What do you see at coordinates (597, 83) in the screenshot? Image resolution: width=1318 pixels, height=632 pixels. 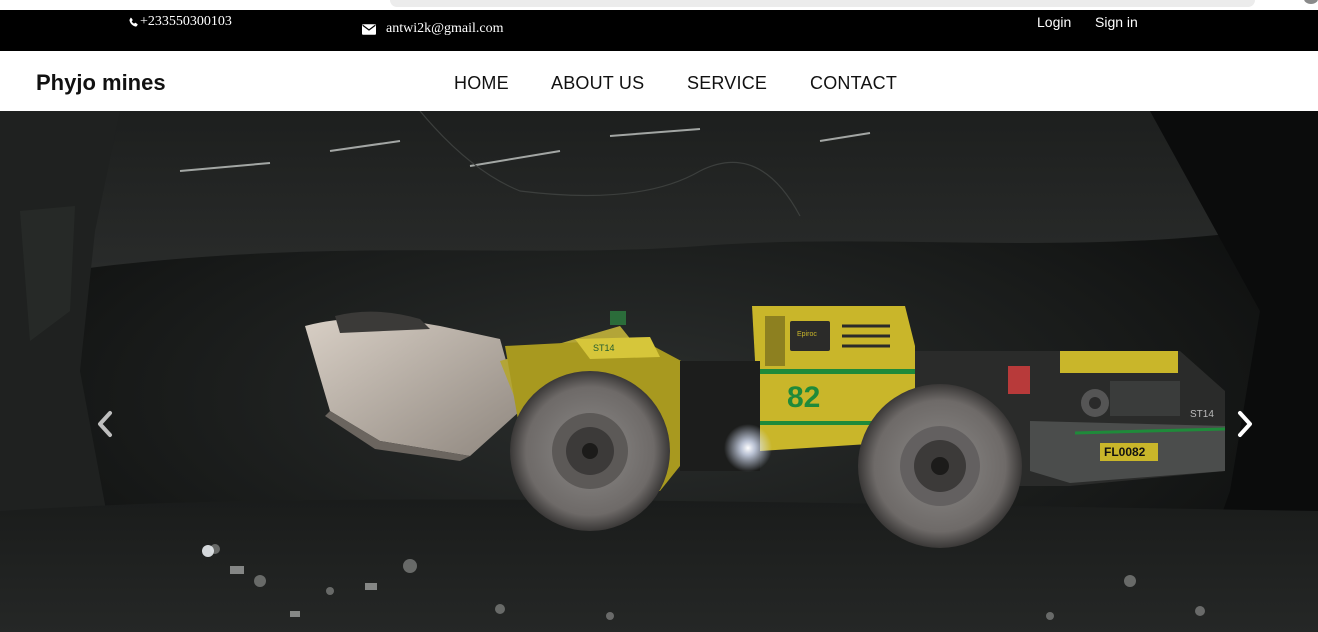 I see `nav-about-us: ABOUT US` at bounding box center [597, 83].